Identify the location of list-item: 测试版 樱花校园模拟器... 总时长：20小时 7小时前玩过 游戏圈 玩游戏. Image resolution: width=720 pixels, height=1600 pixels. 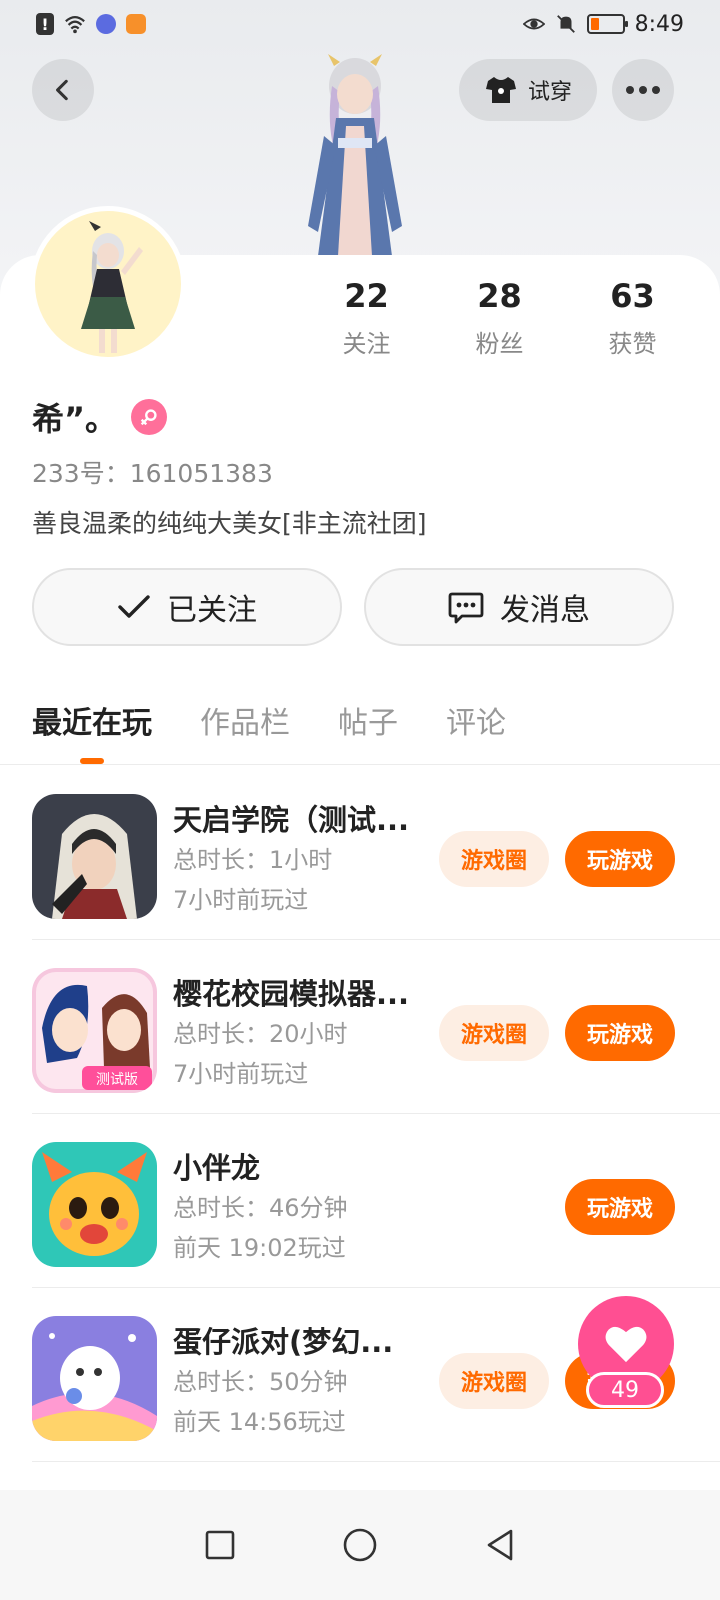
(376, 1027).